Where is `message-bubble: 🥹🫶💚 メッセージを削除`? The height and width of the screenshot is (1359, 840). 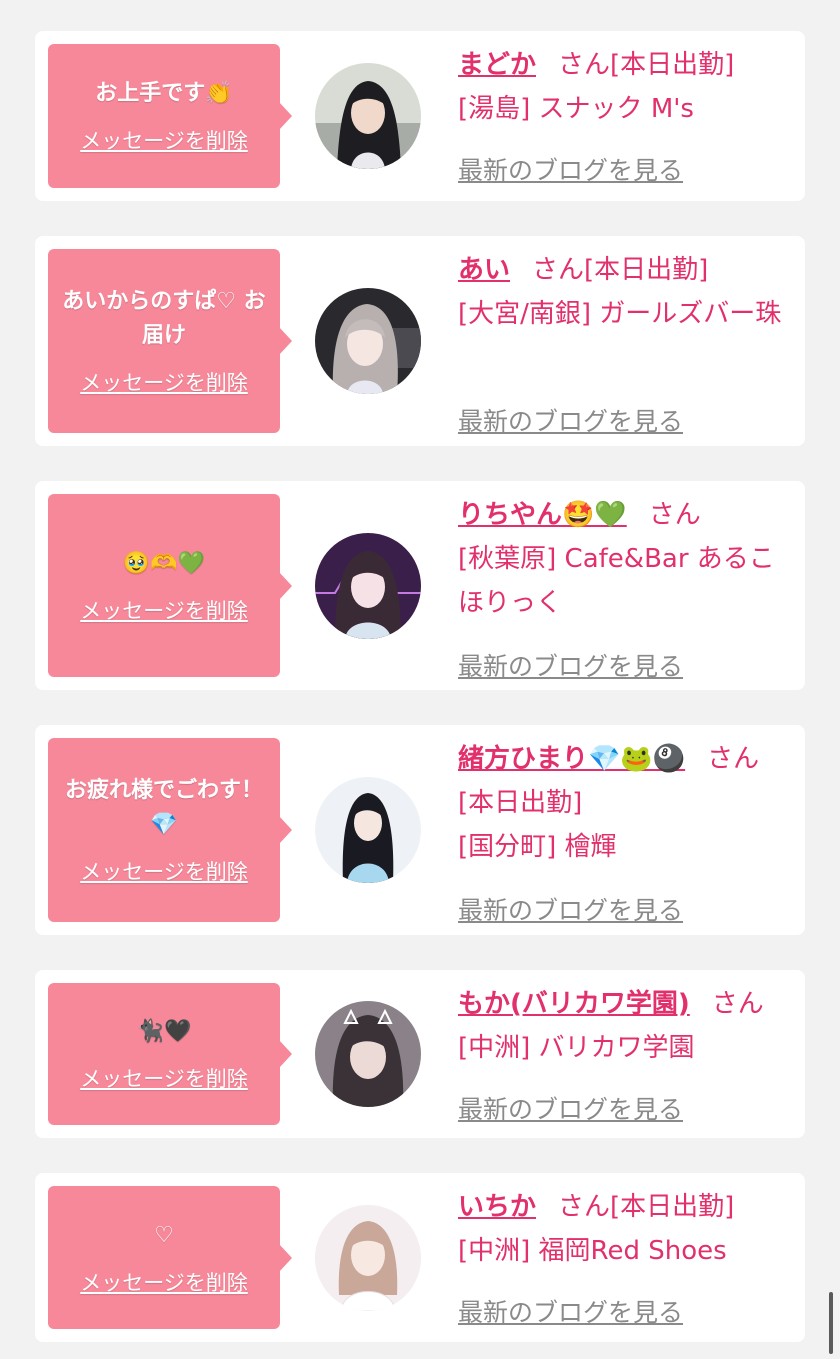 message-bubble: 🥹🫶💚 メッセージを削除 is located at coordinates (170, 585).